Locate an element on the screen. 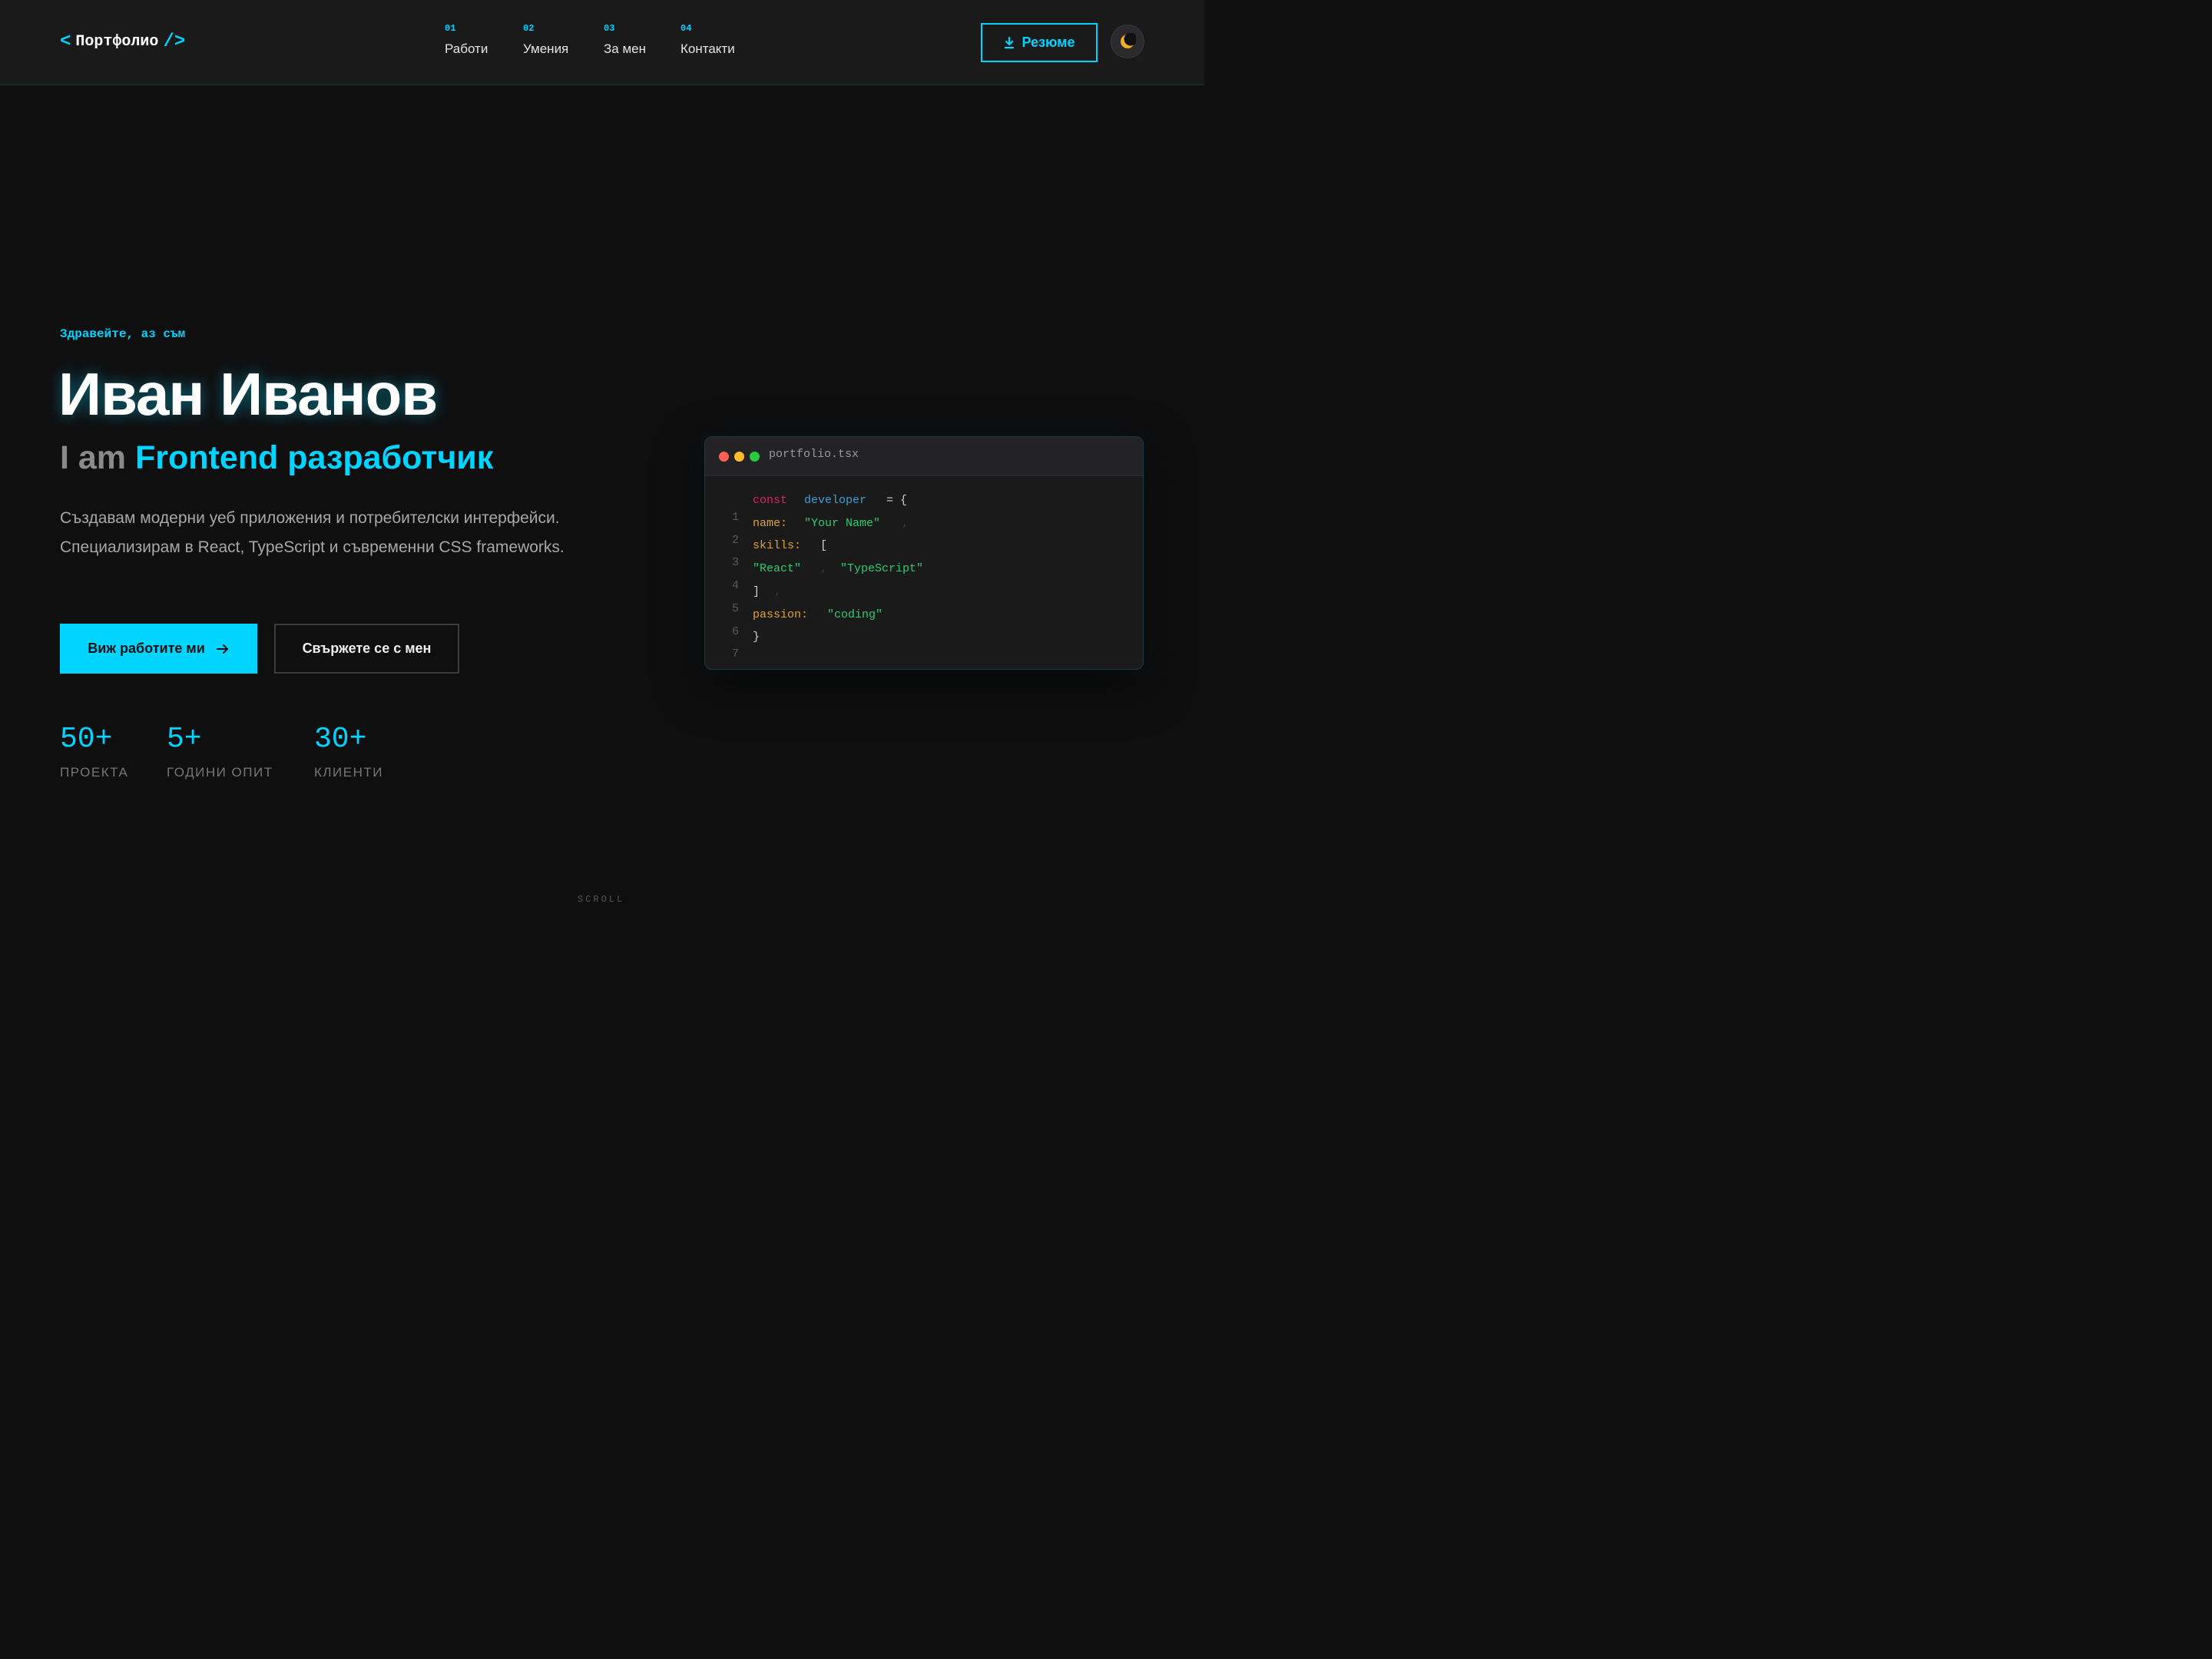 This screenshot has width=2212, height=1659. nav-item-label: За мен is located at coordinates (625, 49).